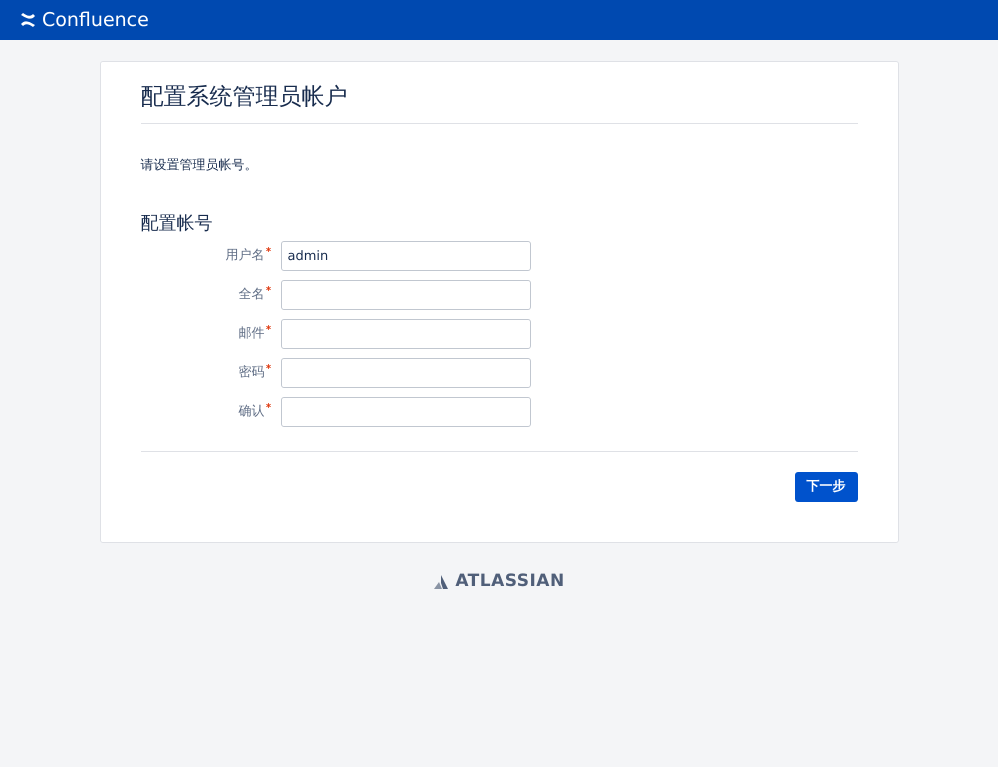  Describe the element at coordinates (510, 581) in the screenshot. I see `brand-name: ATLASSIAN` at that location.